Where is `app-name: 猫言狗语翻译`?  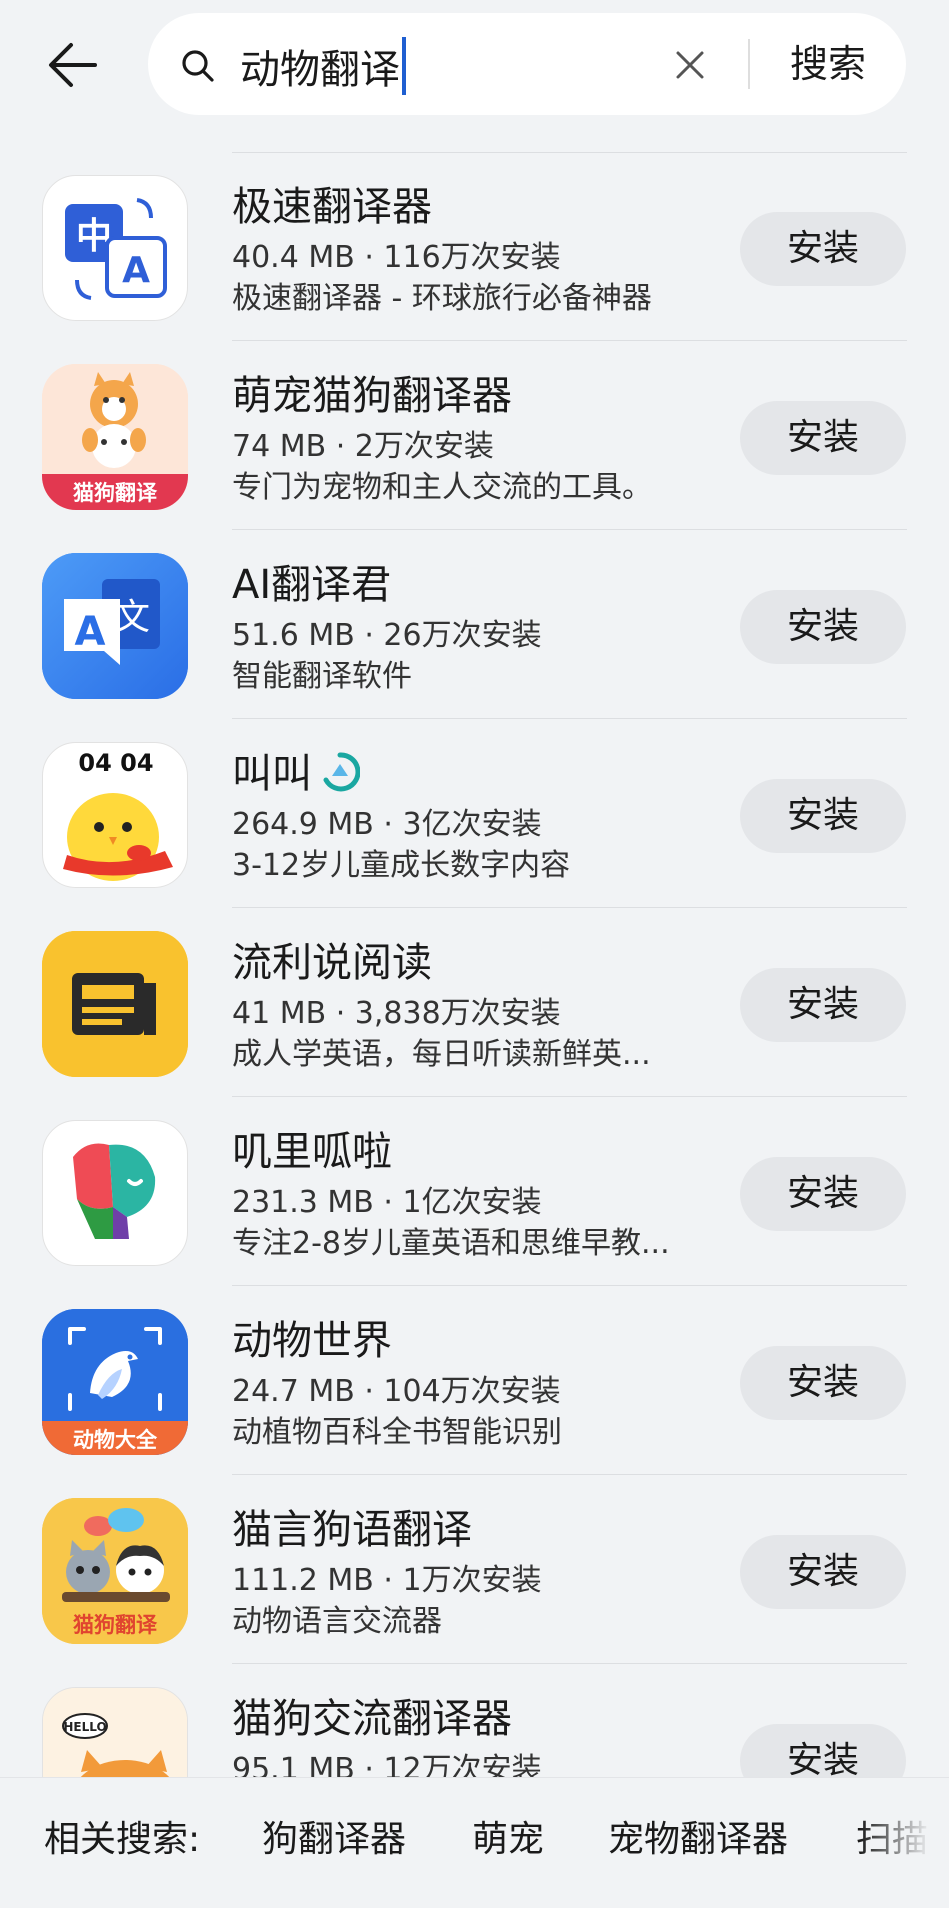 app-name: 猫言狗语翻译 is located at coordinates (352, 1530).